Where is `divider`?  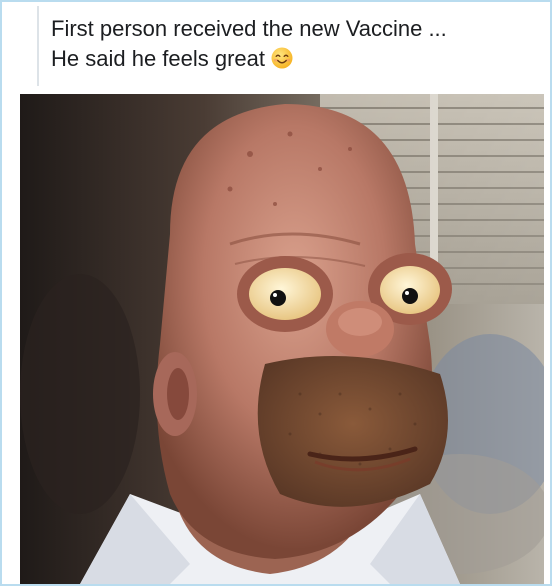 divider is located at coordinates (38, 46).